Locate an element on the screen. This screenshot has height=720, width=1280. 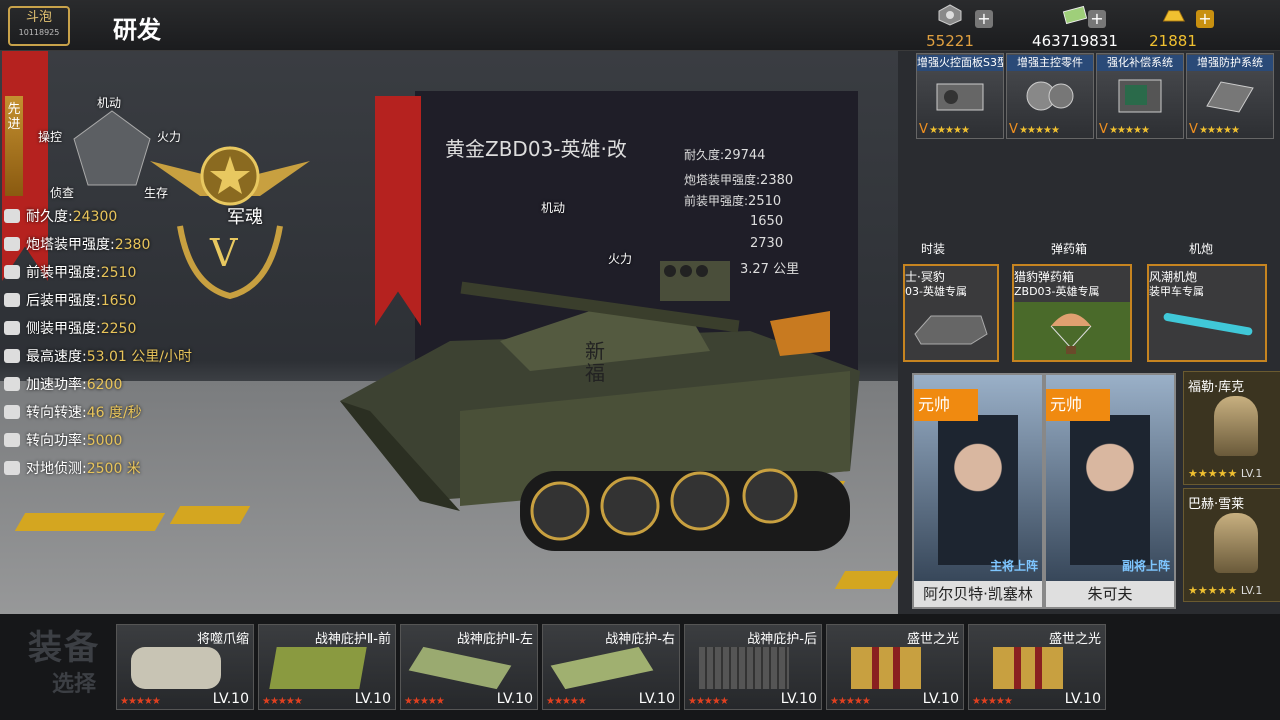
cash-icon is located at coordinates (1075, 15).